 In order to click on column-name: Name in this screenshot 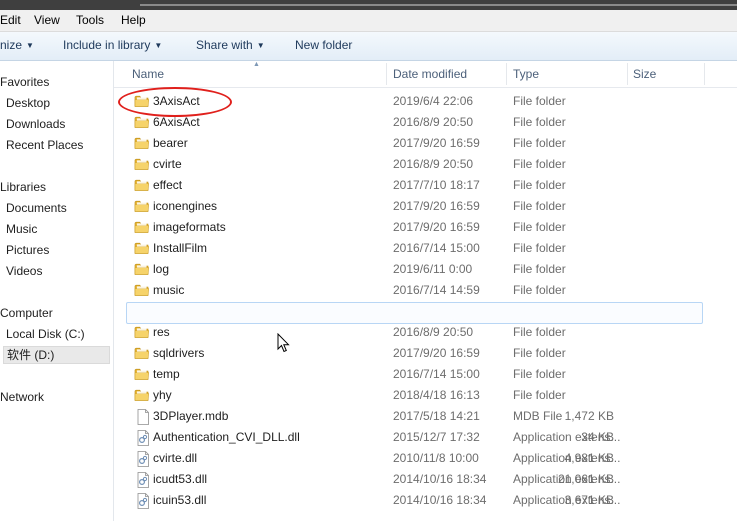, I will do `click(148, 74)`.